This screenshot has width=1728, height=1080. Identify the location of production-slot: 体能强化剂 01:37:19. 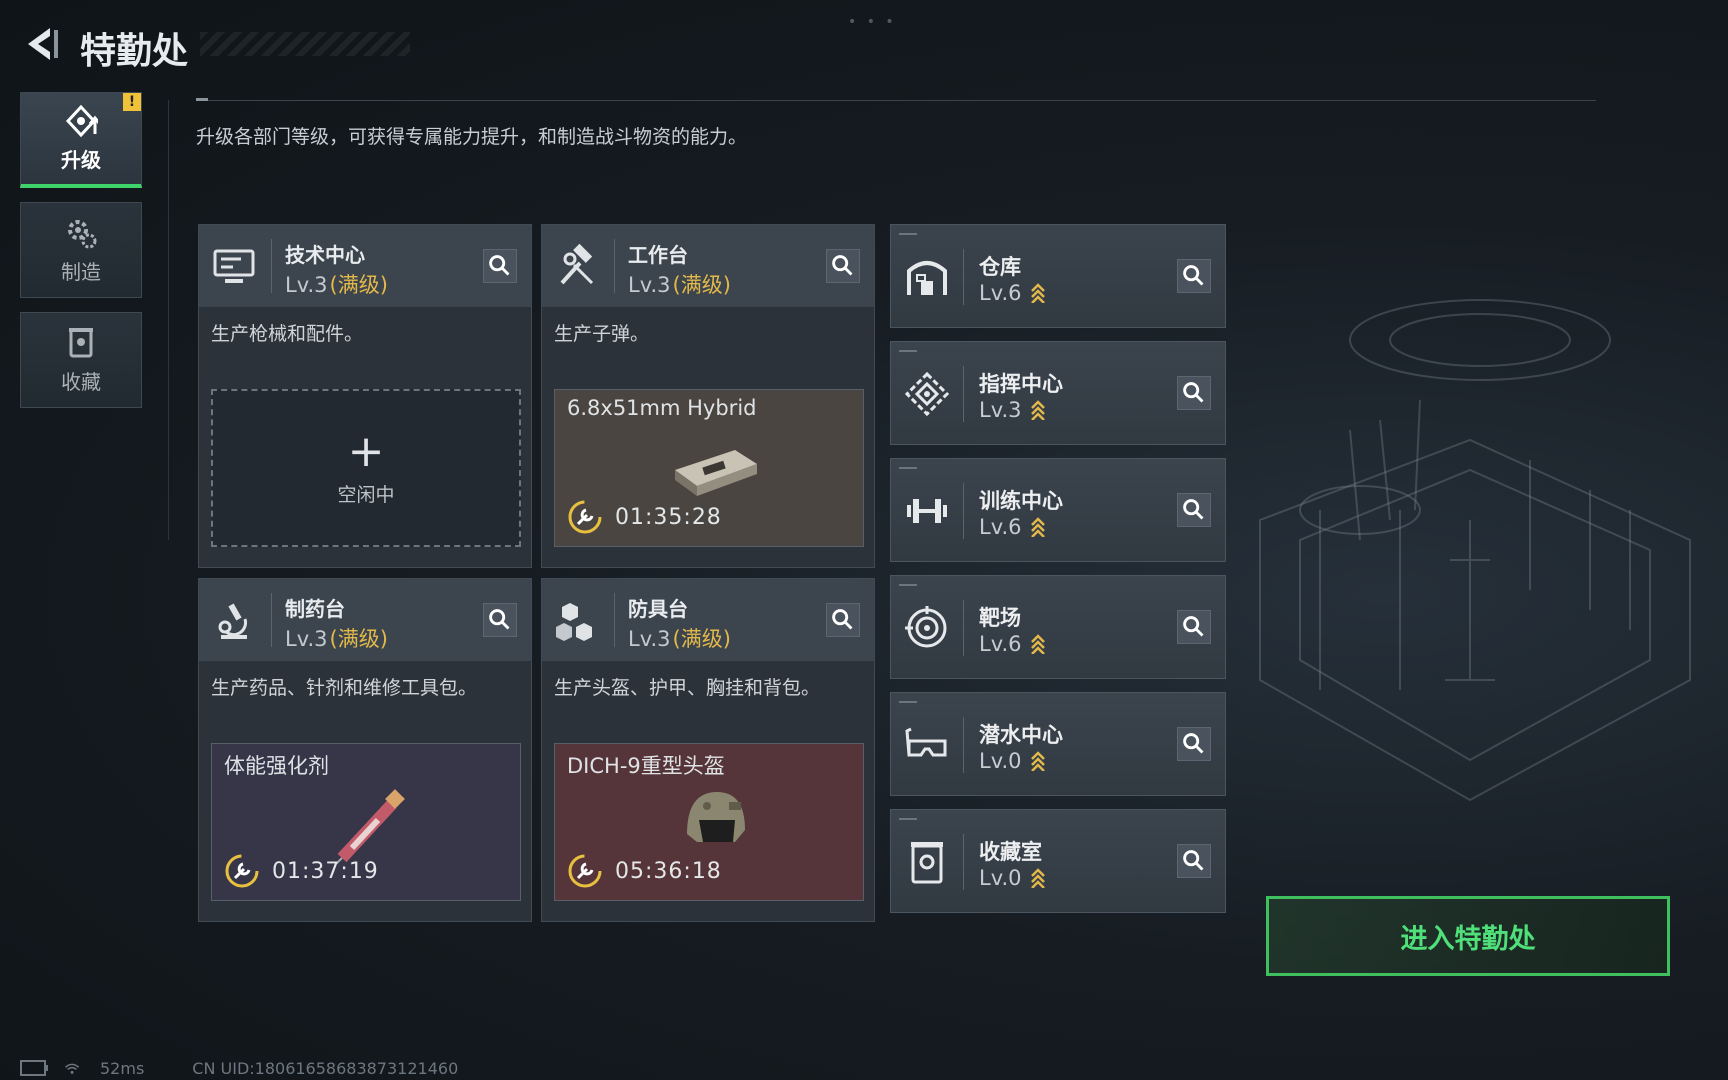
(366, 822).